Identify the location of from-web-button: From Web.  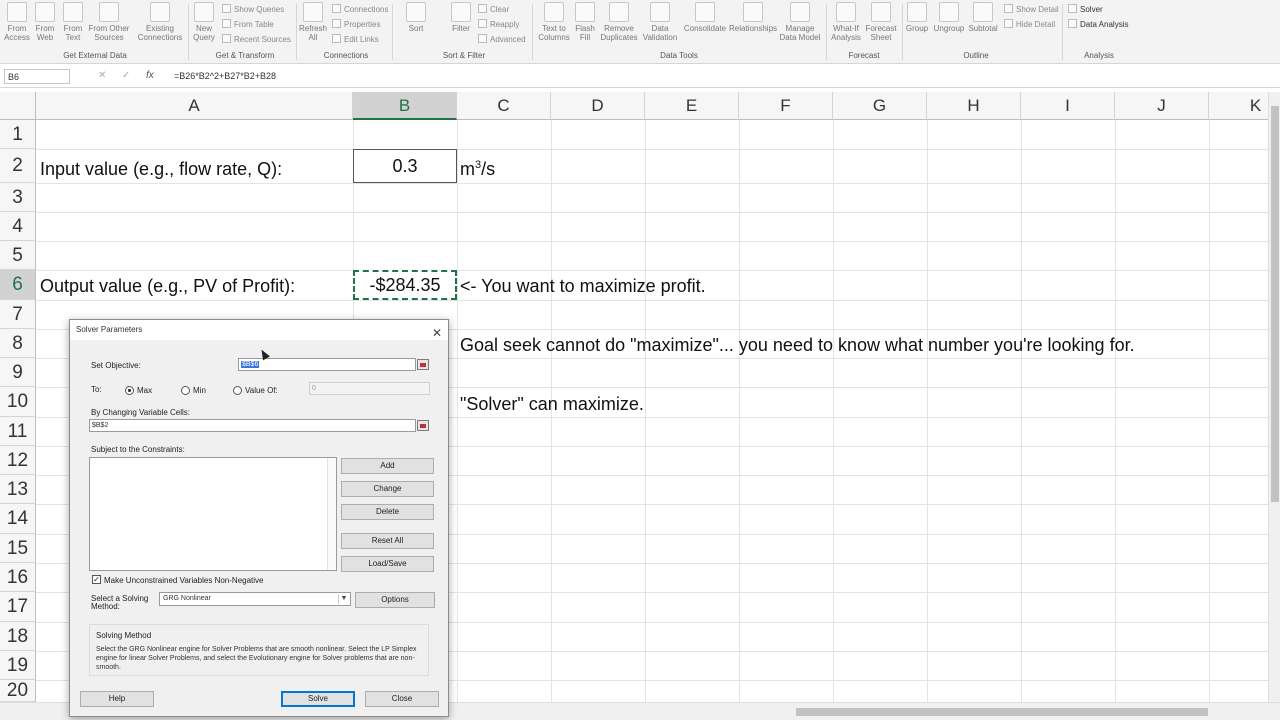
(45, 22).